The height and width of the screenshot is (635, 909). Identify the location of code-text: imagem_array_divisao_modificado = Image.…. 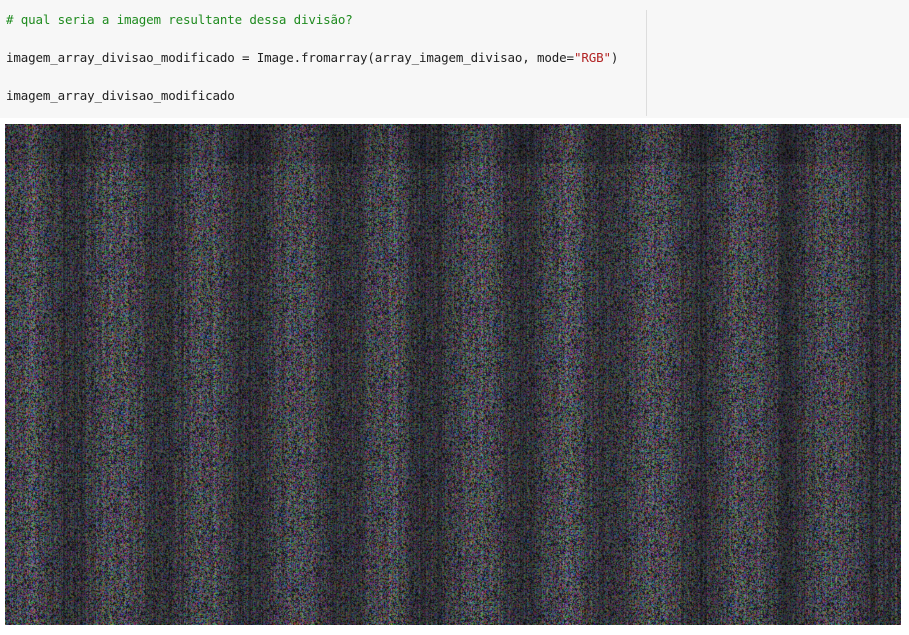
(290, 57).